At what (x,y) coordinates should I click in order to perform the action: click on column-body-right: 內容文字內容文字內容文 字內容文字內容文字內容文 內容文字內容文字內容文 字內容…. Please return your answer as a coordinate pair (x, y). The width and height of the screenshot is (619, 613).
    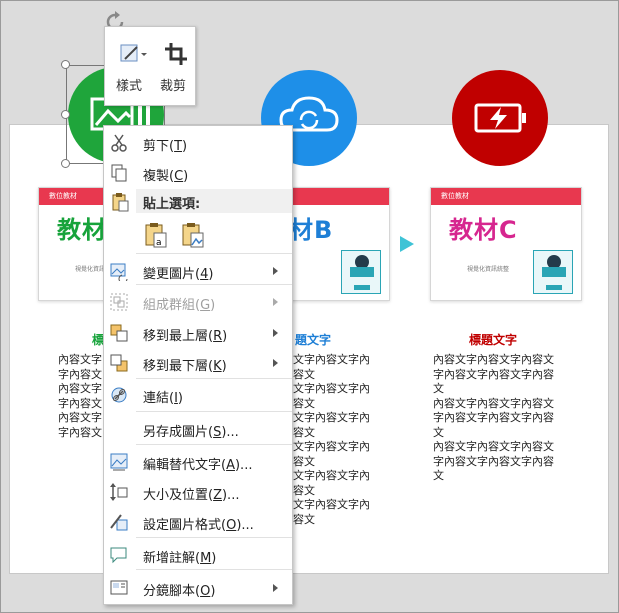
    Looking at the image, I should click on (493, 417).